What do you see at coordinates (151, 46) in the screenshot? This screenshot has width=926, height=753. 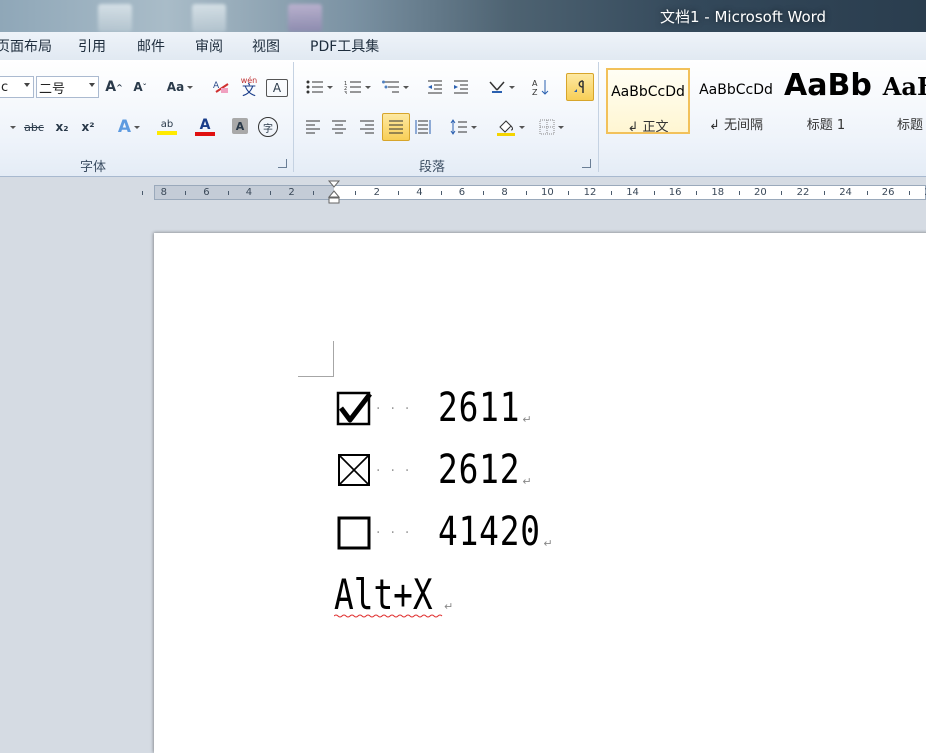 I see `tab-mailings: 邮件` at bounding box center [151, 46].